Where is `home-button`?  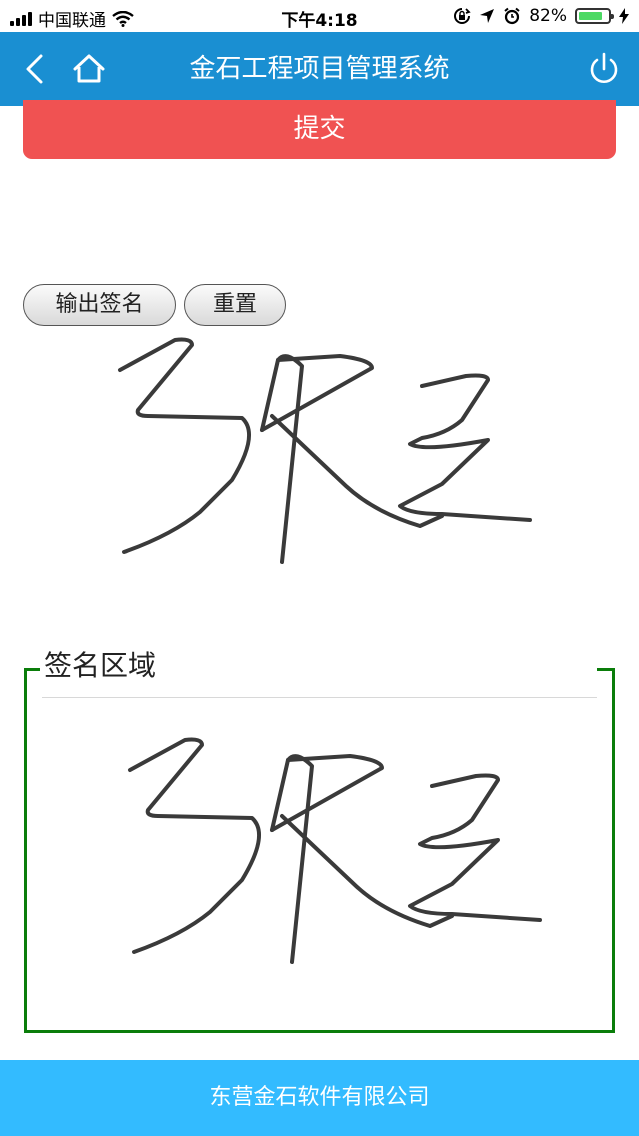
home-button is located at coordinates (89, 69).